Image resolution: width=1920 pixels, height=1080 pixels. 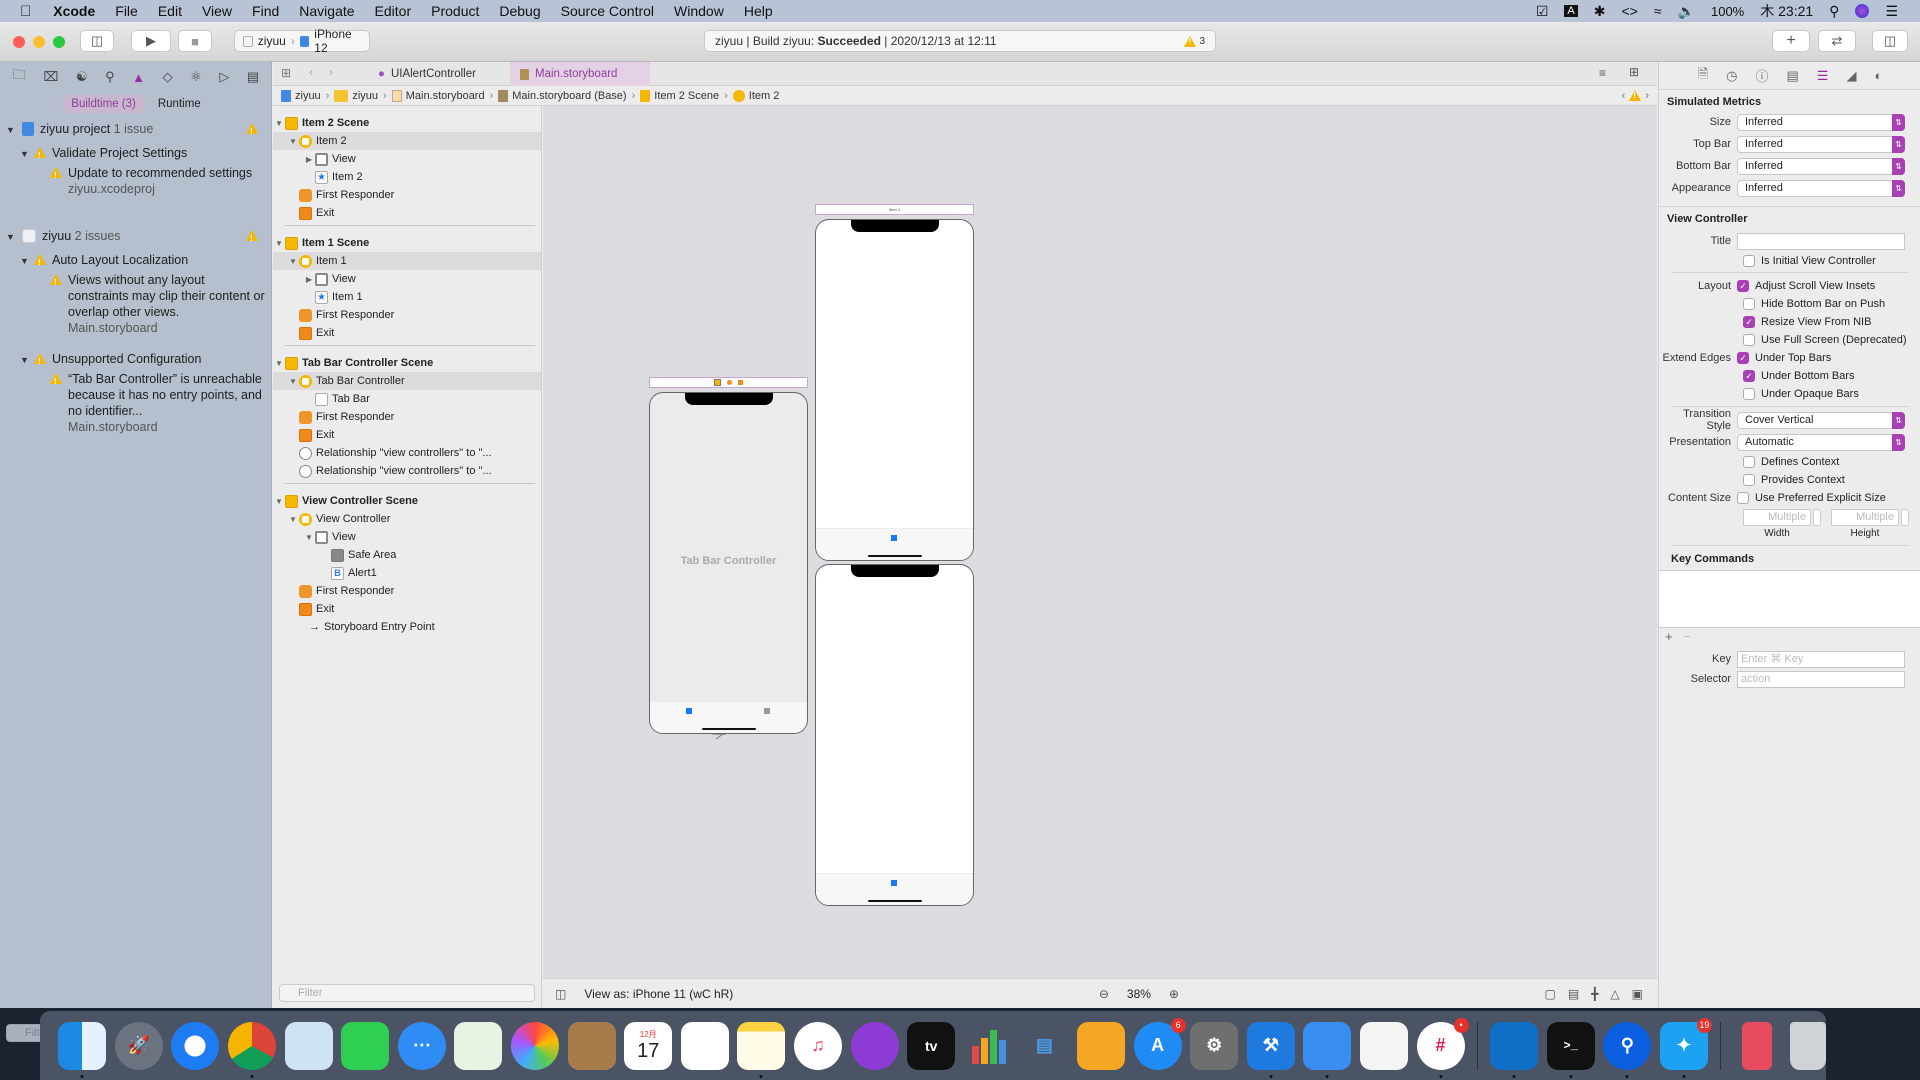 What do you see at coordinates (265, 11) in the screenshot?
I see `menu-find: Find` at bounding box center [265, 11].